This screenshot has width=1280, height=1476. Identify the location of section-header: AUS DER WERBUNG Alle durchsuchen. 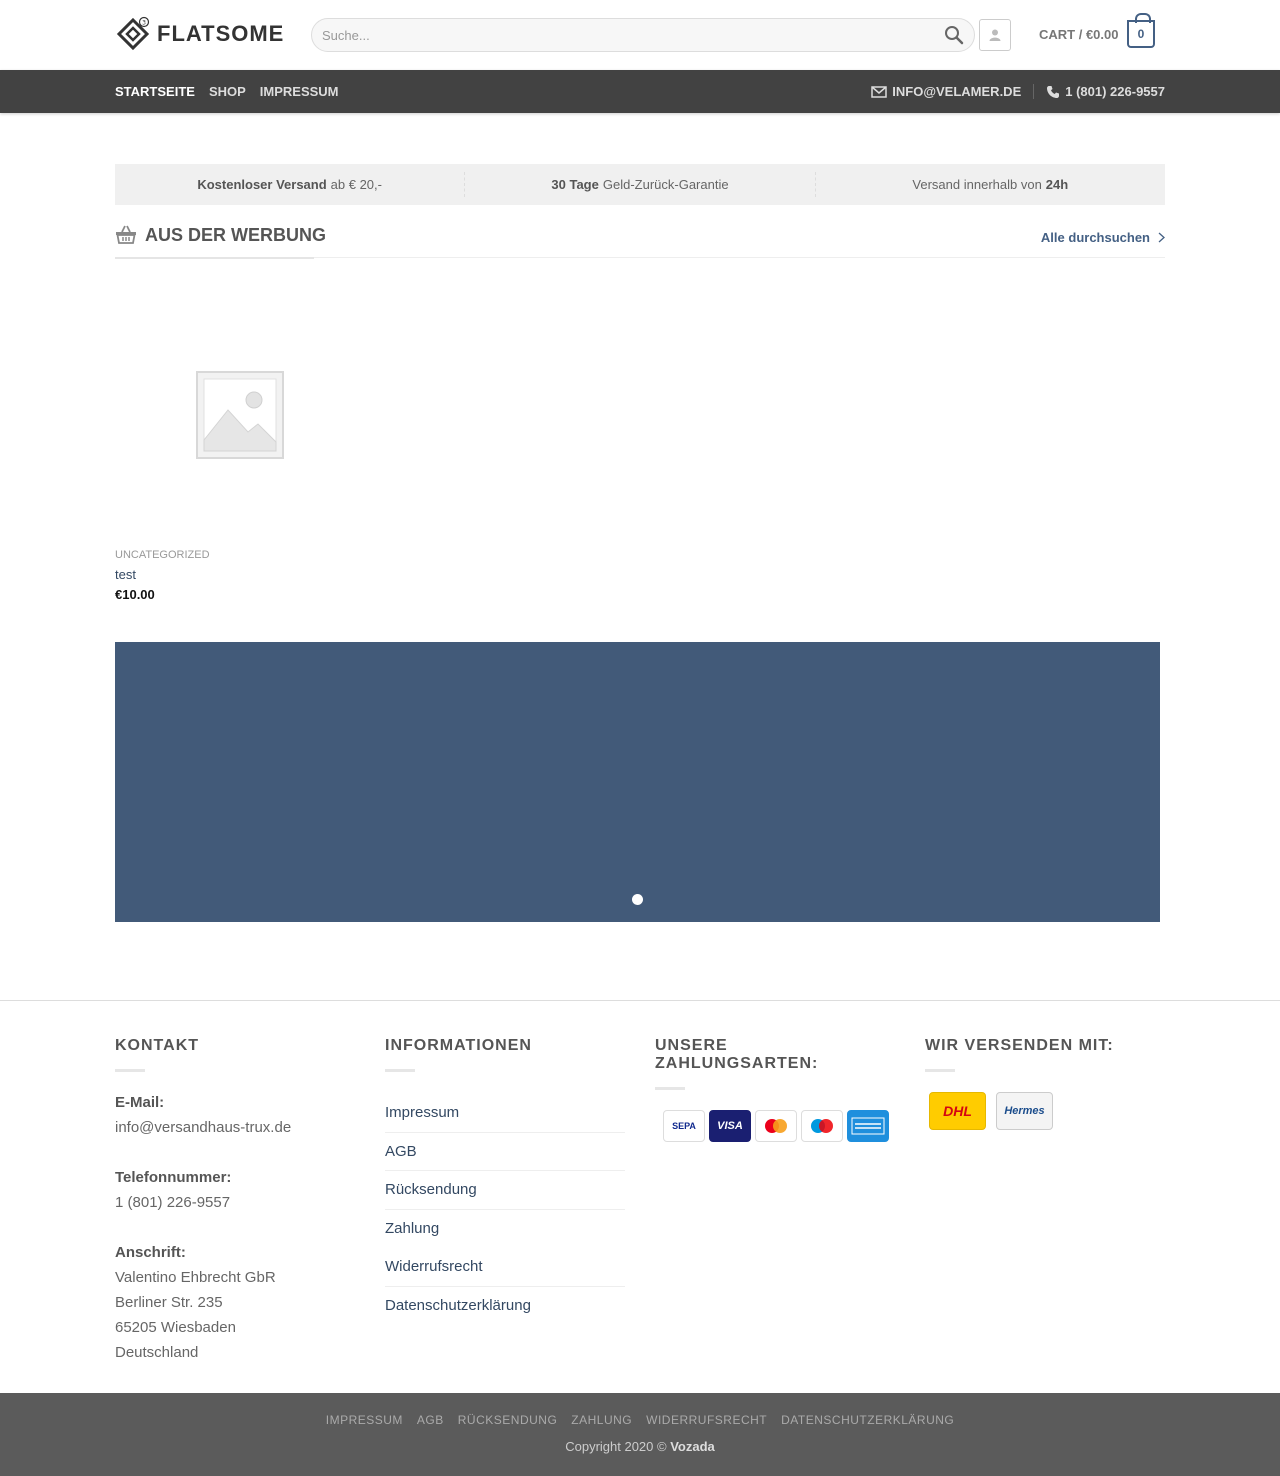
(640, 240).